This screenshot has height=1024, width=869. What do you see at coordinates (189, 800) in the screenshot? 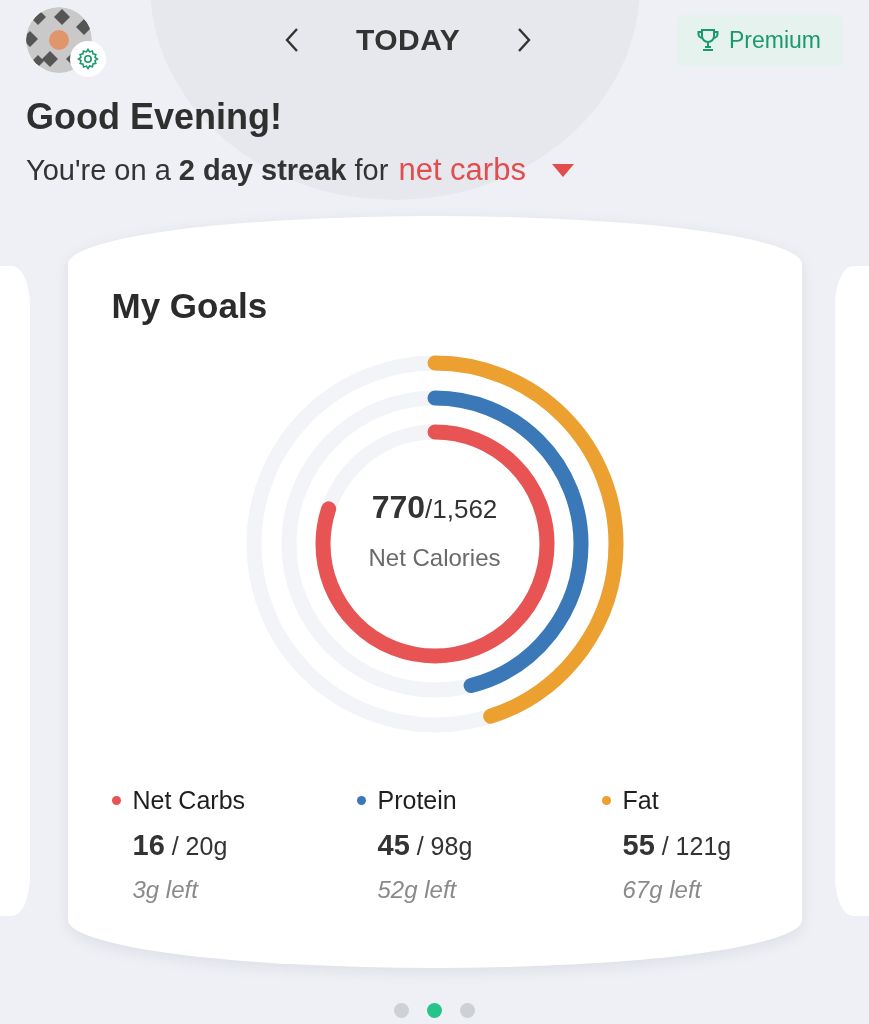
I see `macro-name: Net Carbs` at bounding box center [189, 800].